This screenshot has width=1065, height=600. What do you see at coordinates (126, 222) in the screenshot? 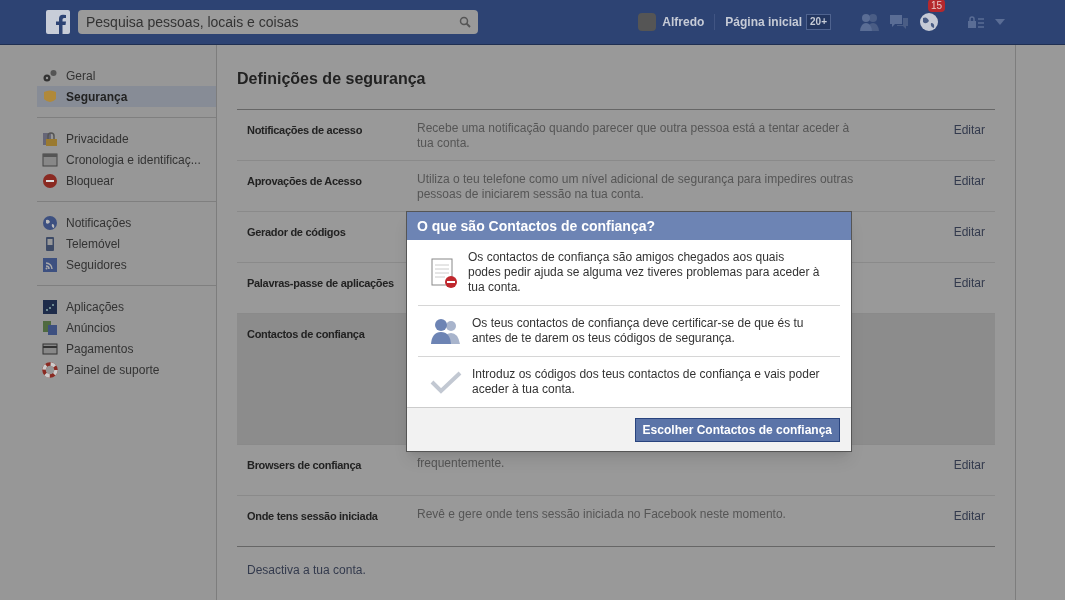
I see `sidebar-item: Notificações` at bounding box center [126, 222].